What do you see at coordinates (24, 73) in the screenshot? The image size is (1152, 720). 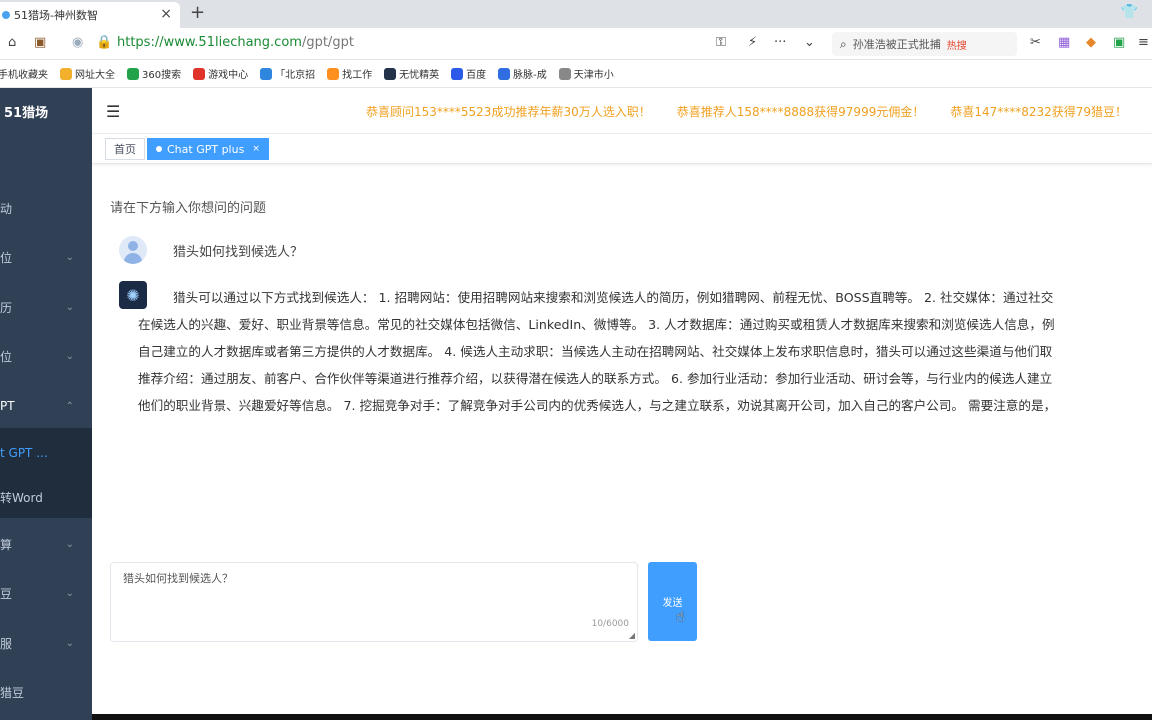 I see `bookmark-item: 手机收藏夹` at bounding box center [24, 73].